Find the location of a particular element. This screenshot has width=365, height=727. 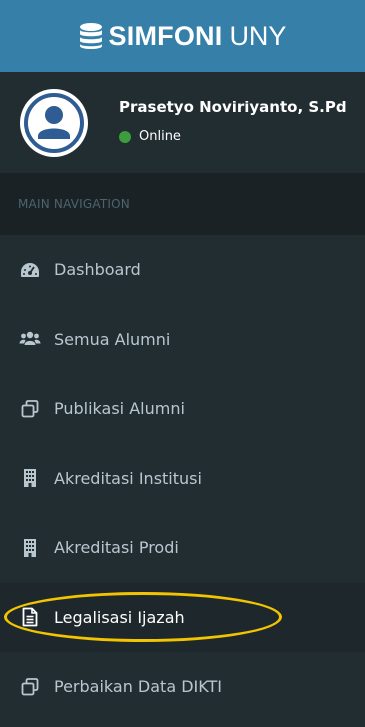

user-avatar-icon is located at coordinates (54, 122).